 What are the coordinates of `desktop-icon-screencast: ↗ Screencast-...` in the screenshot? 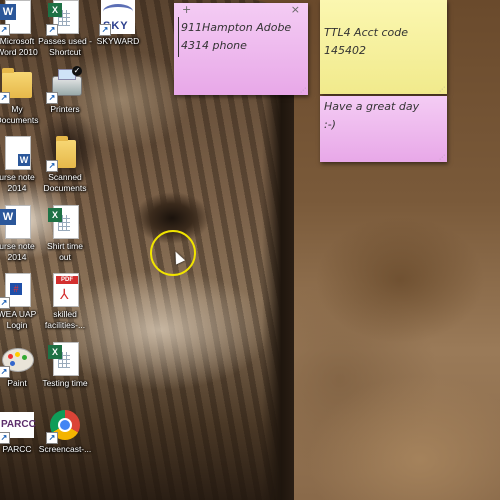 It's located at (65, 431).